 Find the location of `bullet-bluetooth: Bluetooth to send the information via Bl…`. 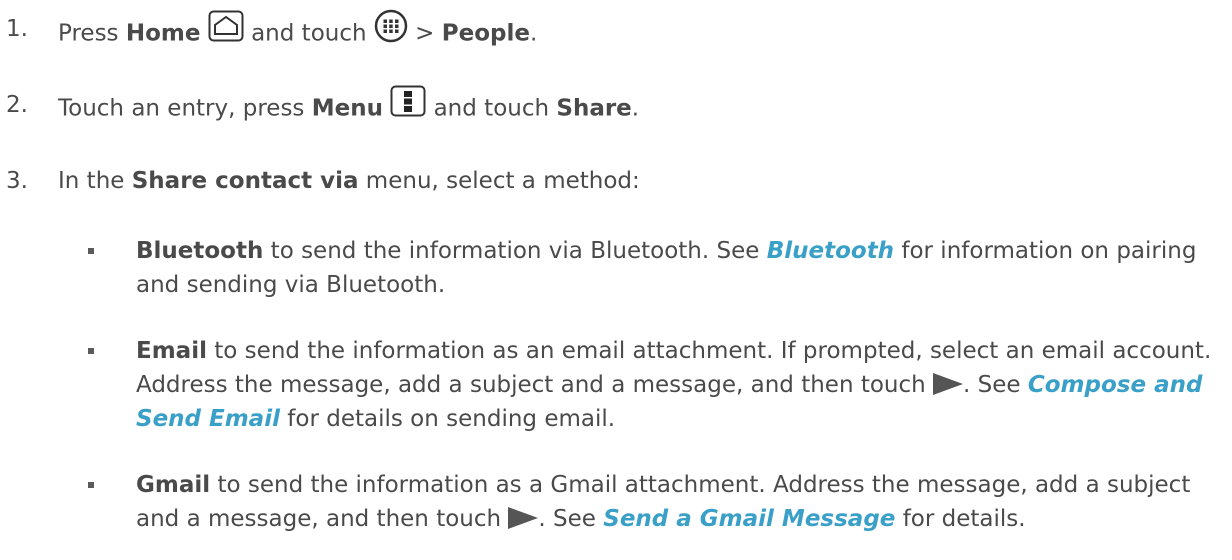

bullet-bluetooth: Bluetooth to send the information via Bl… is located at coordinates (666, 268).